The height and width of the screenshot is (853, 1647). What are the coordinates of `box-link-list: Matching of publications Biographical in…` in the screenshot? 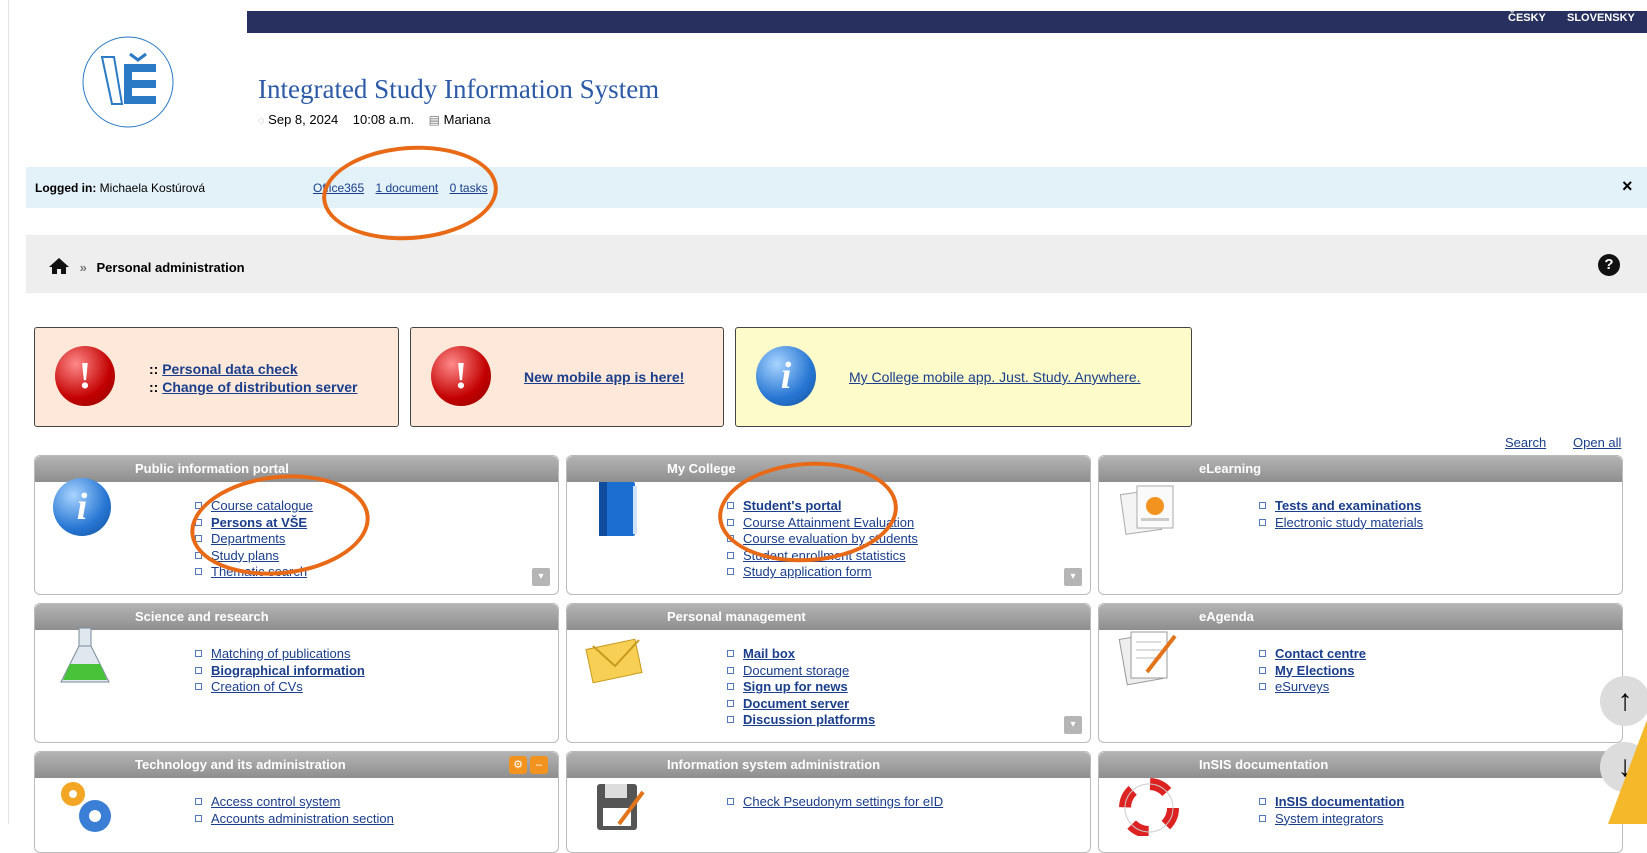 It's located at (280, 671).